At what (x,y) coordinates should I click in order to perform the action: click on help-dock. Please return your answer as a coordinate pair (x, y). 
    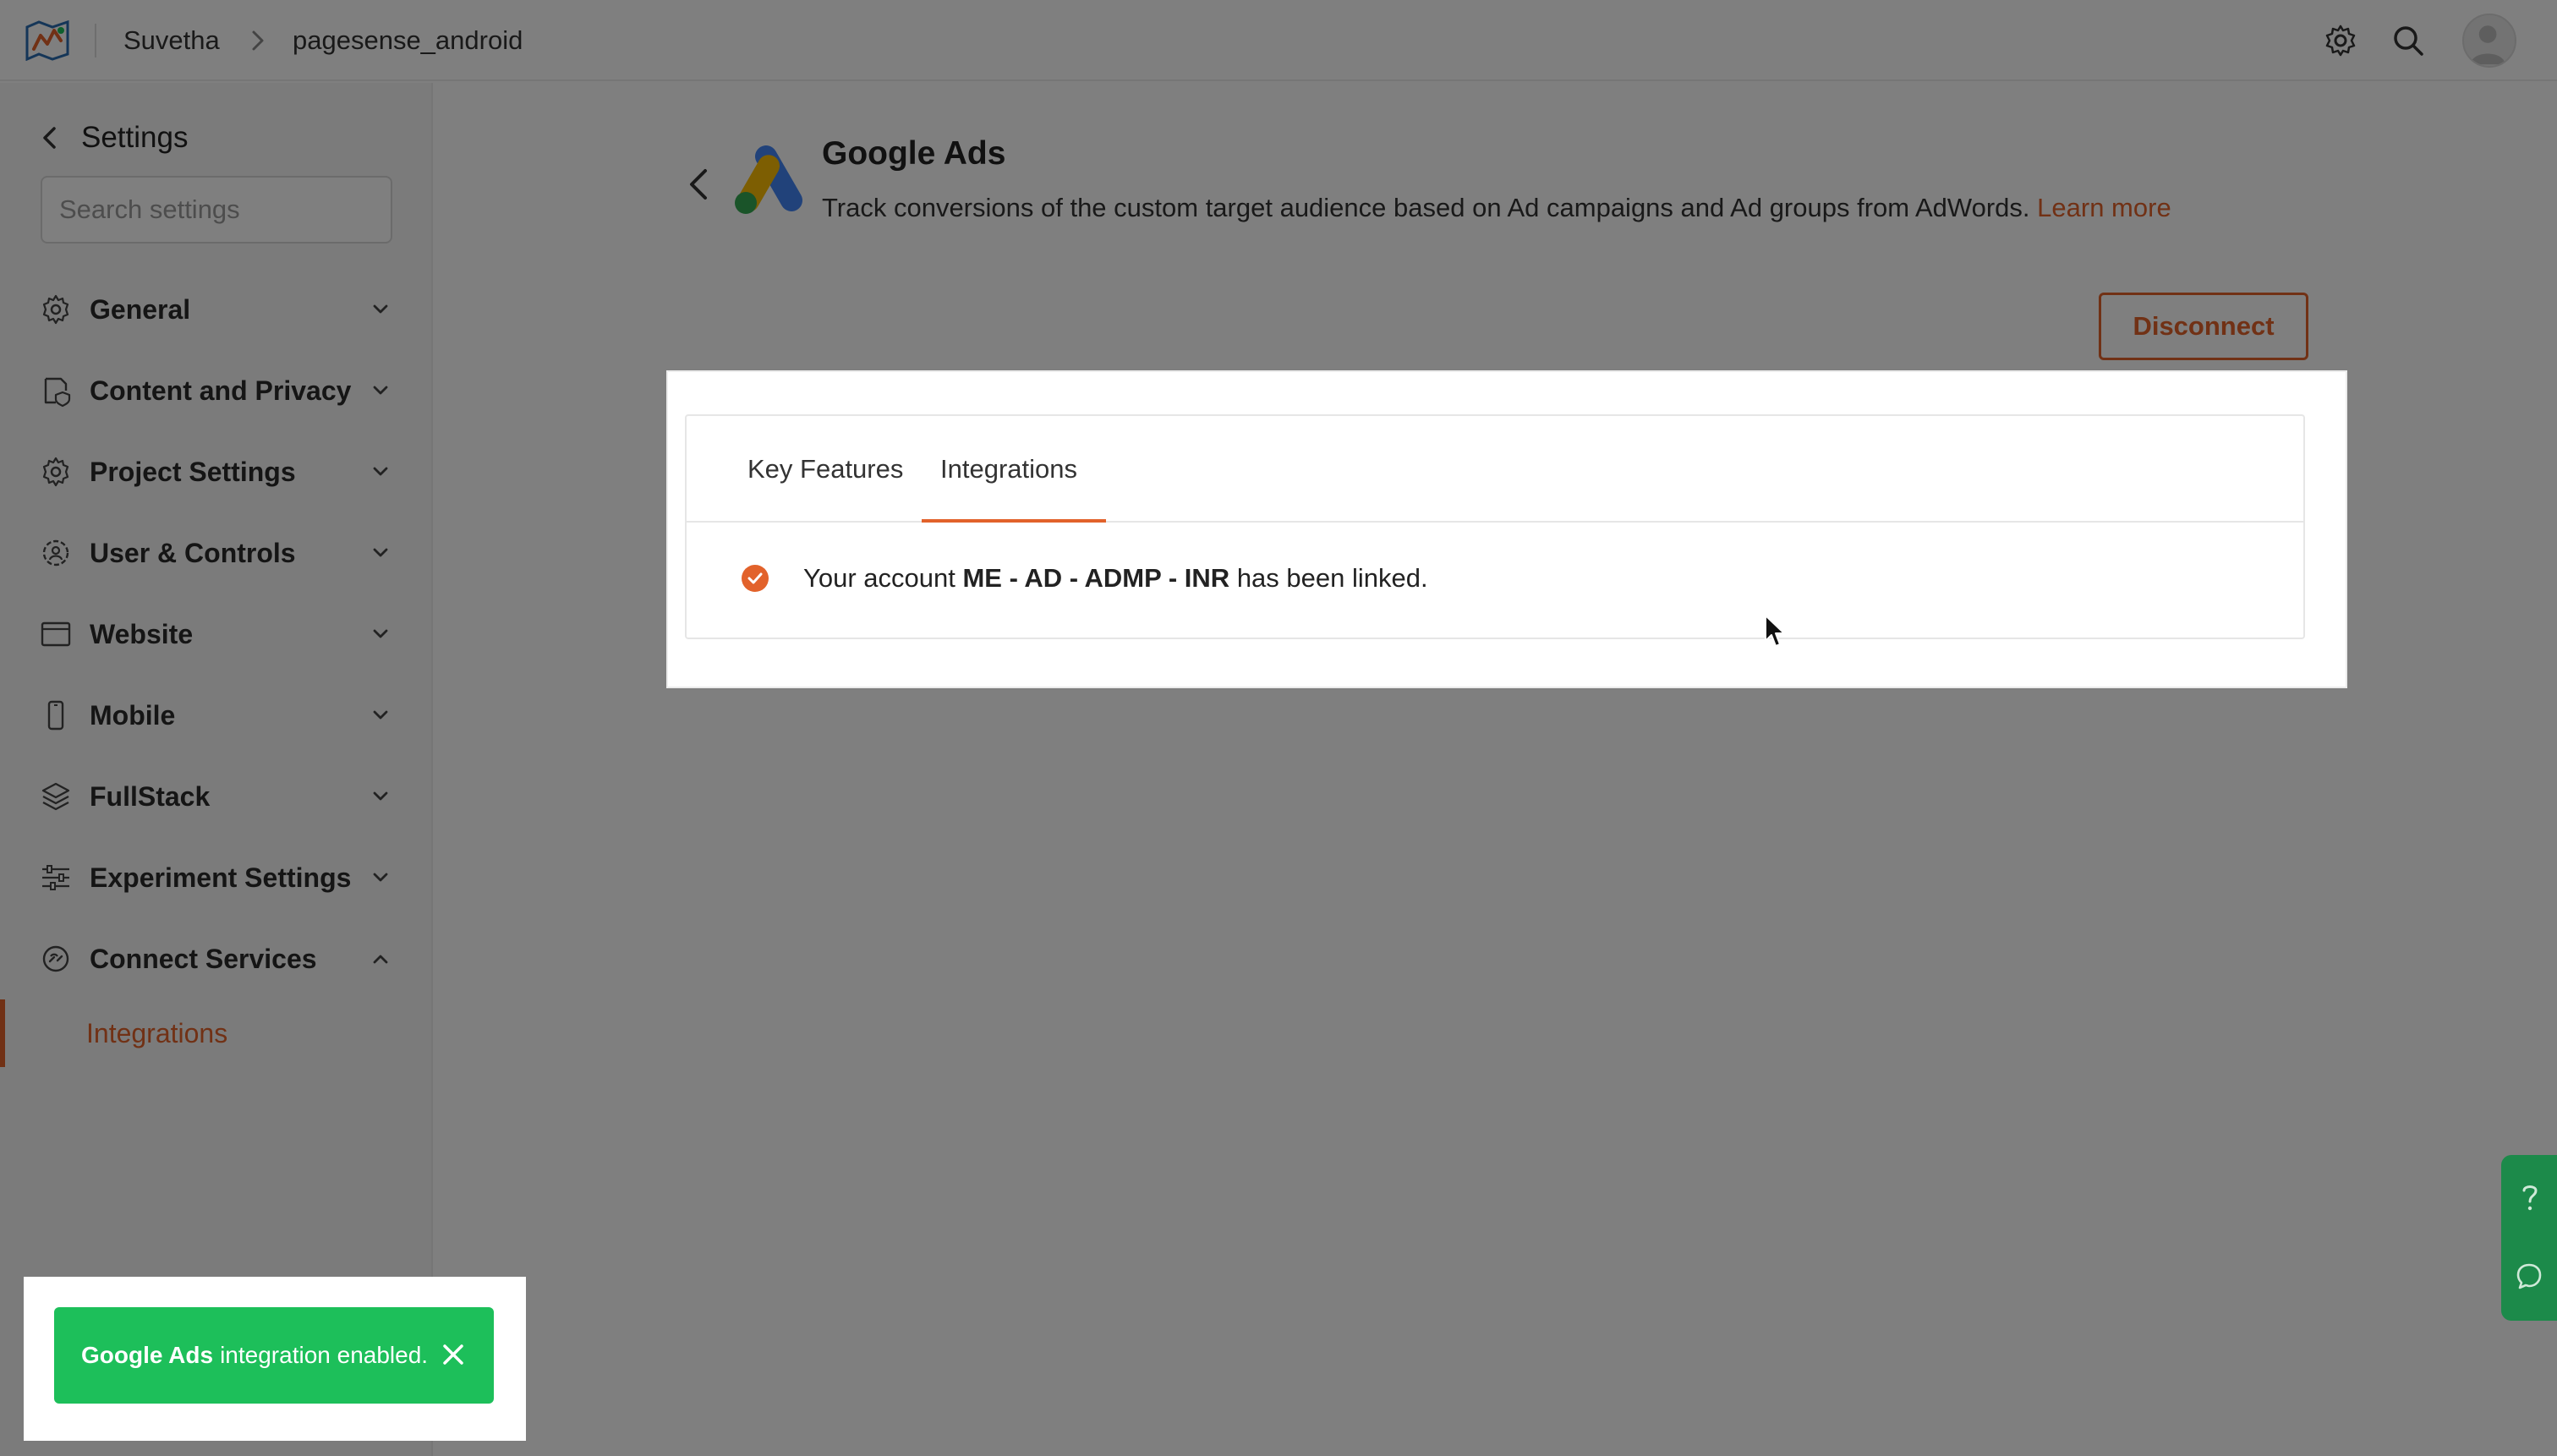
    Looking at the image, I should click on (2529, 1238).